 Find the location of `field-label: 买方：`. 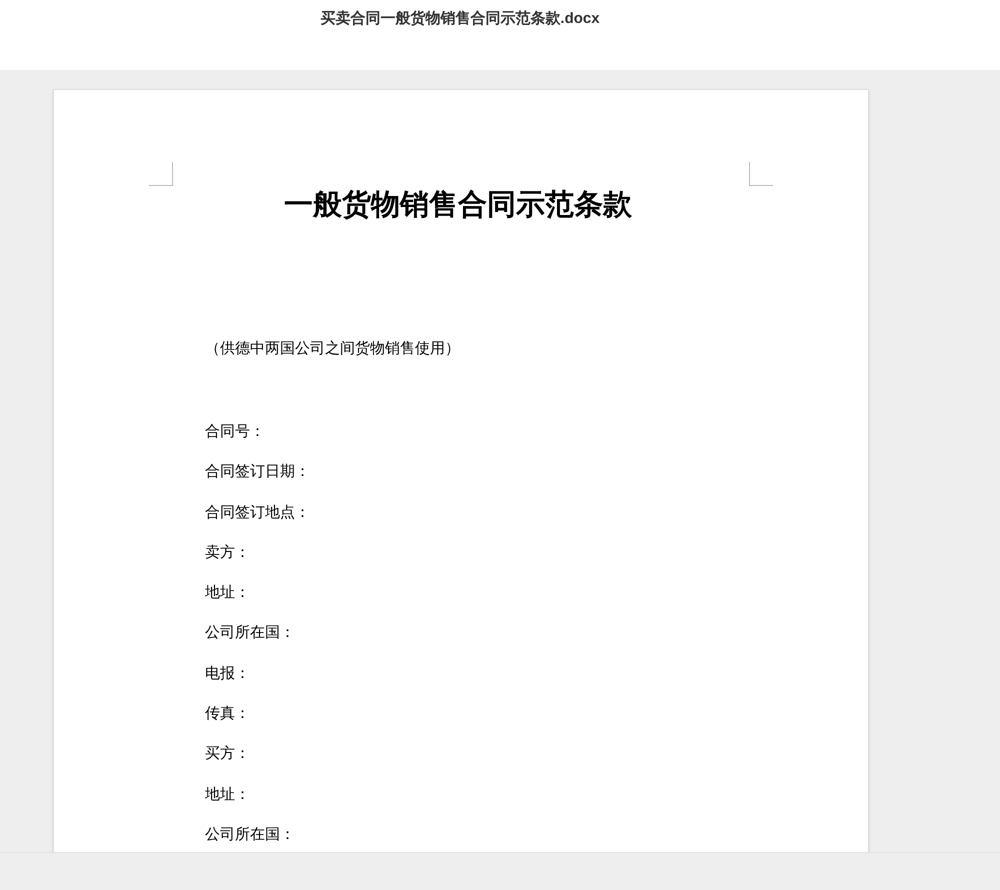

field-label: 买方： is located at coordinates (227, 754).